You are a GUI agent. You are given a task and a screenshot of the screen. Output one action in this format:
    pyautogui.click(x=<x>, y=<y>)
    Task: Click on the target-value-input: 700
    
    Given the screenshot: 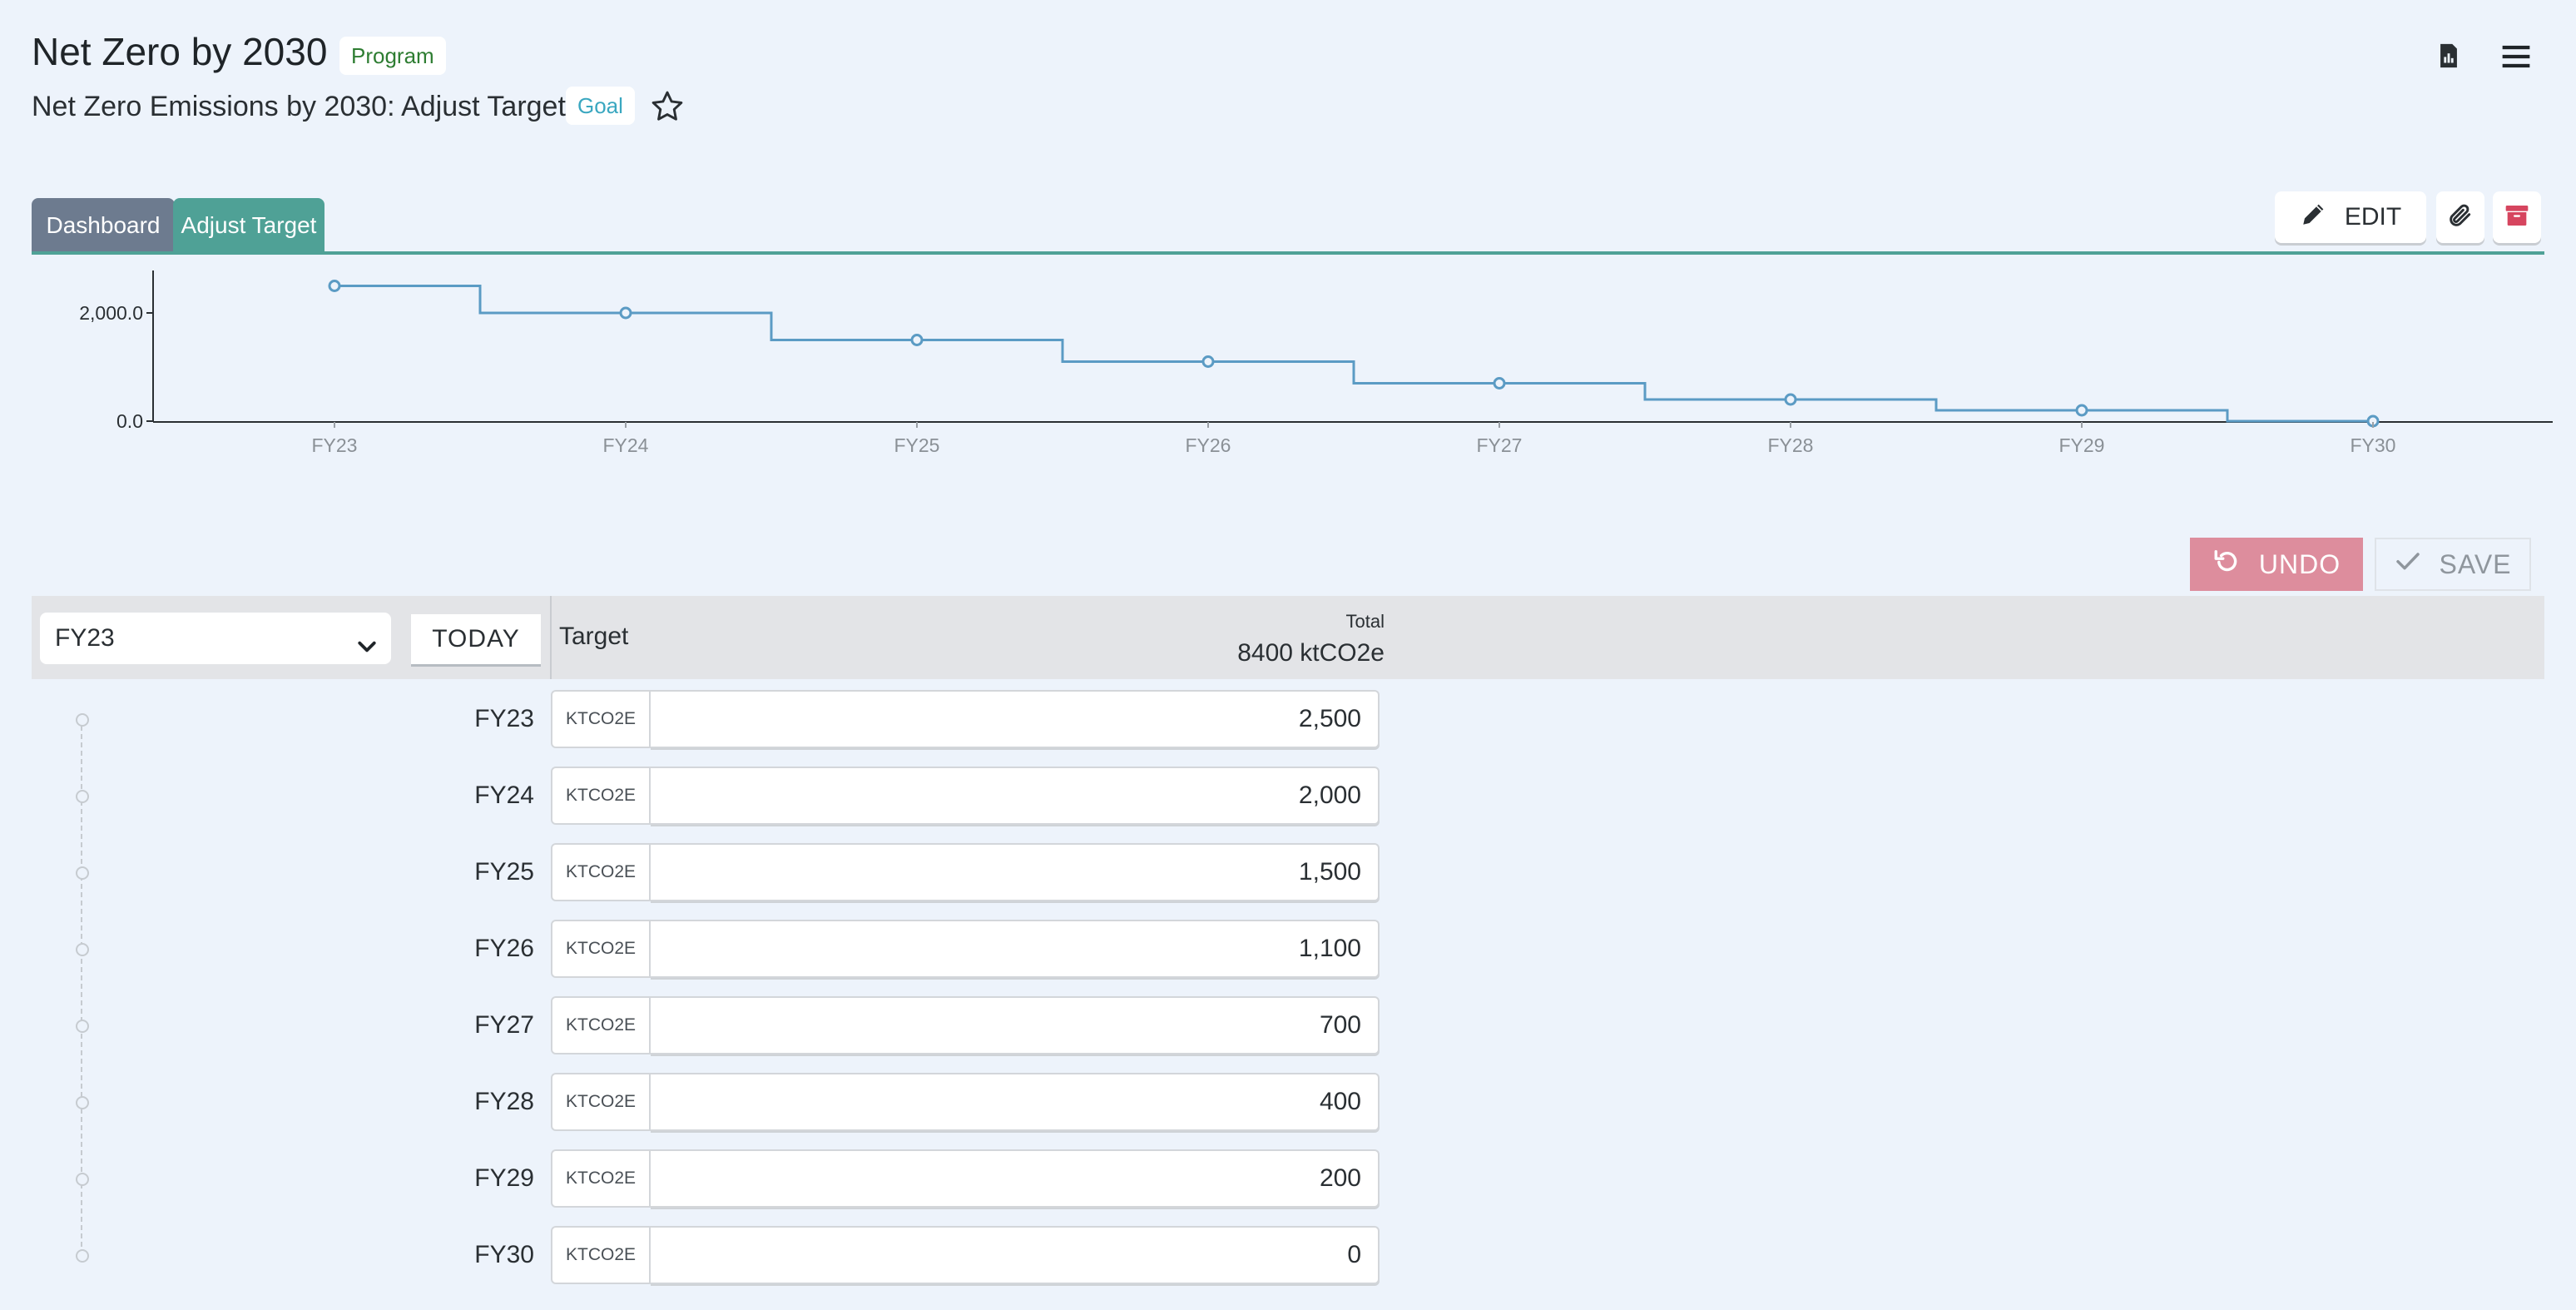 What is the action you would take?
    pyautogui.click(x=1015, y=1025)
    